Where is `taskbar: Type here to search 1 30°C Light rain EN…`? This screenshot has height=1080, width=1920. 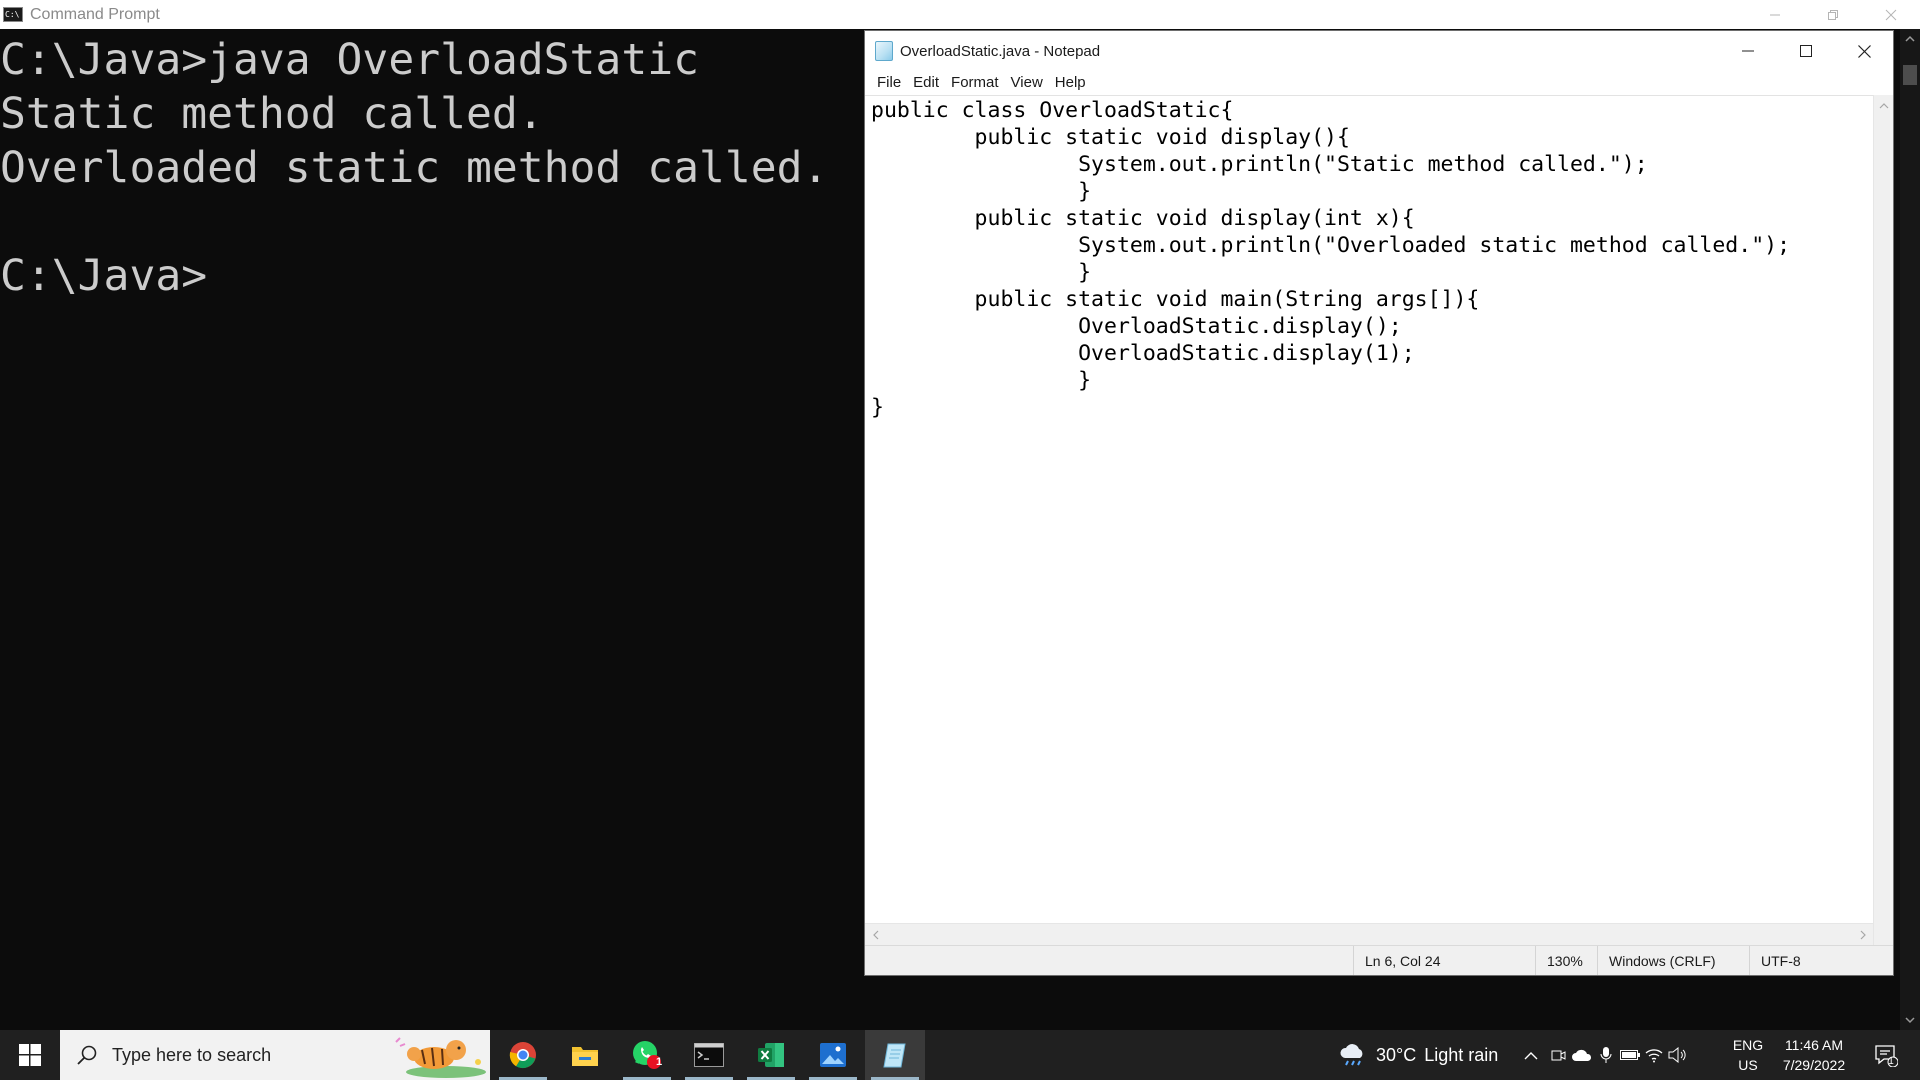 taskbar: Type here to search 1 30°C Light rain EN… is located at coordinates (960, 1055).